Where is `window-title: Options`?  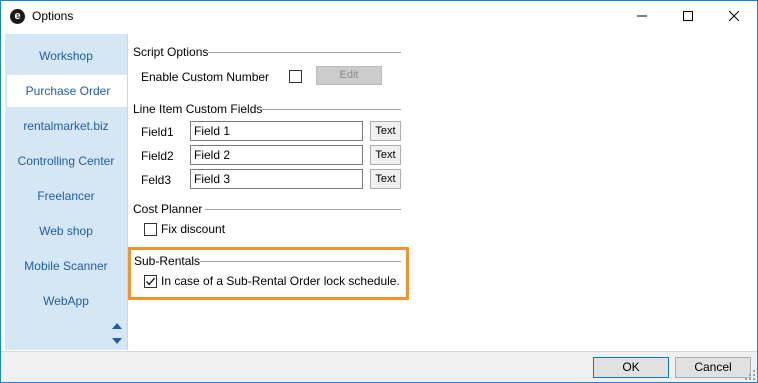
window-title: Options is located at coordinates (53, 16).